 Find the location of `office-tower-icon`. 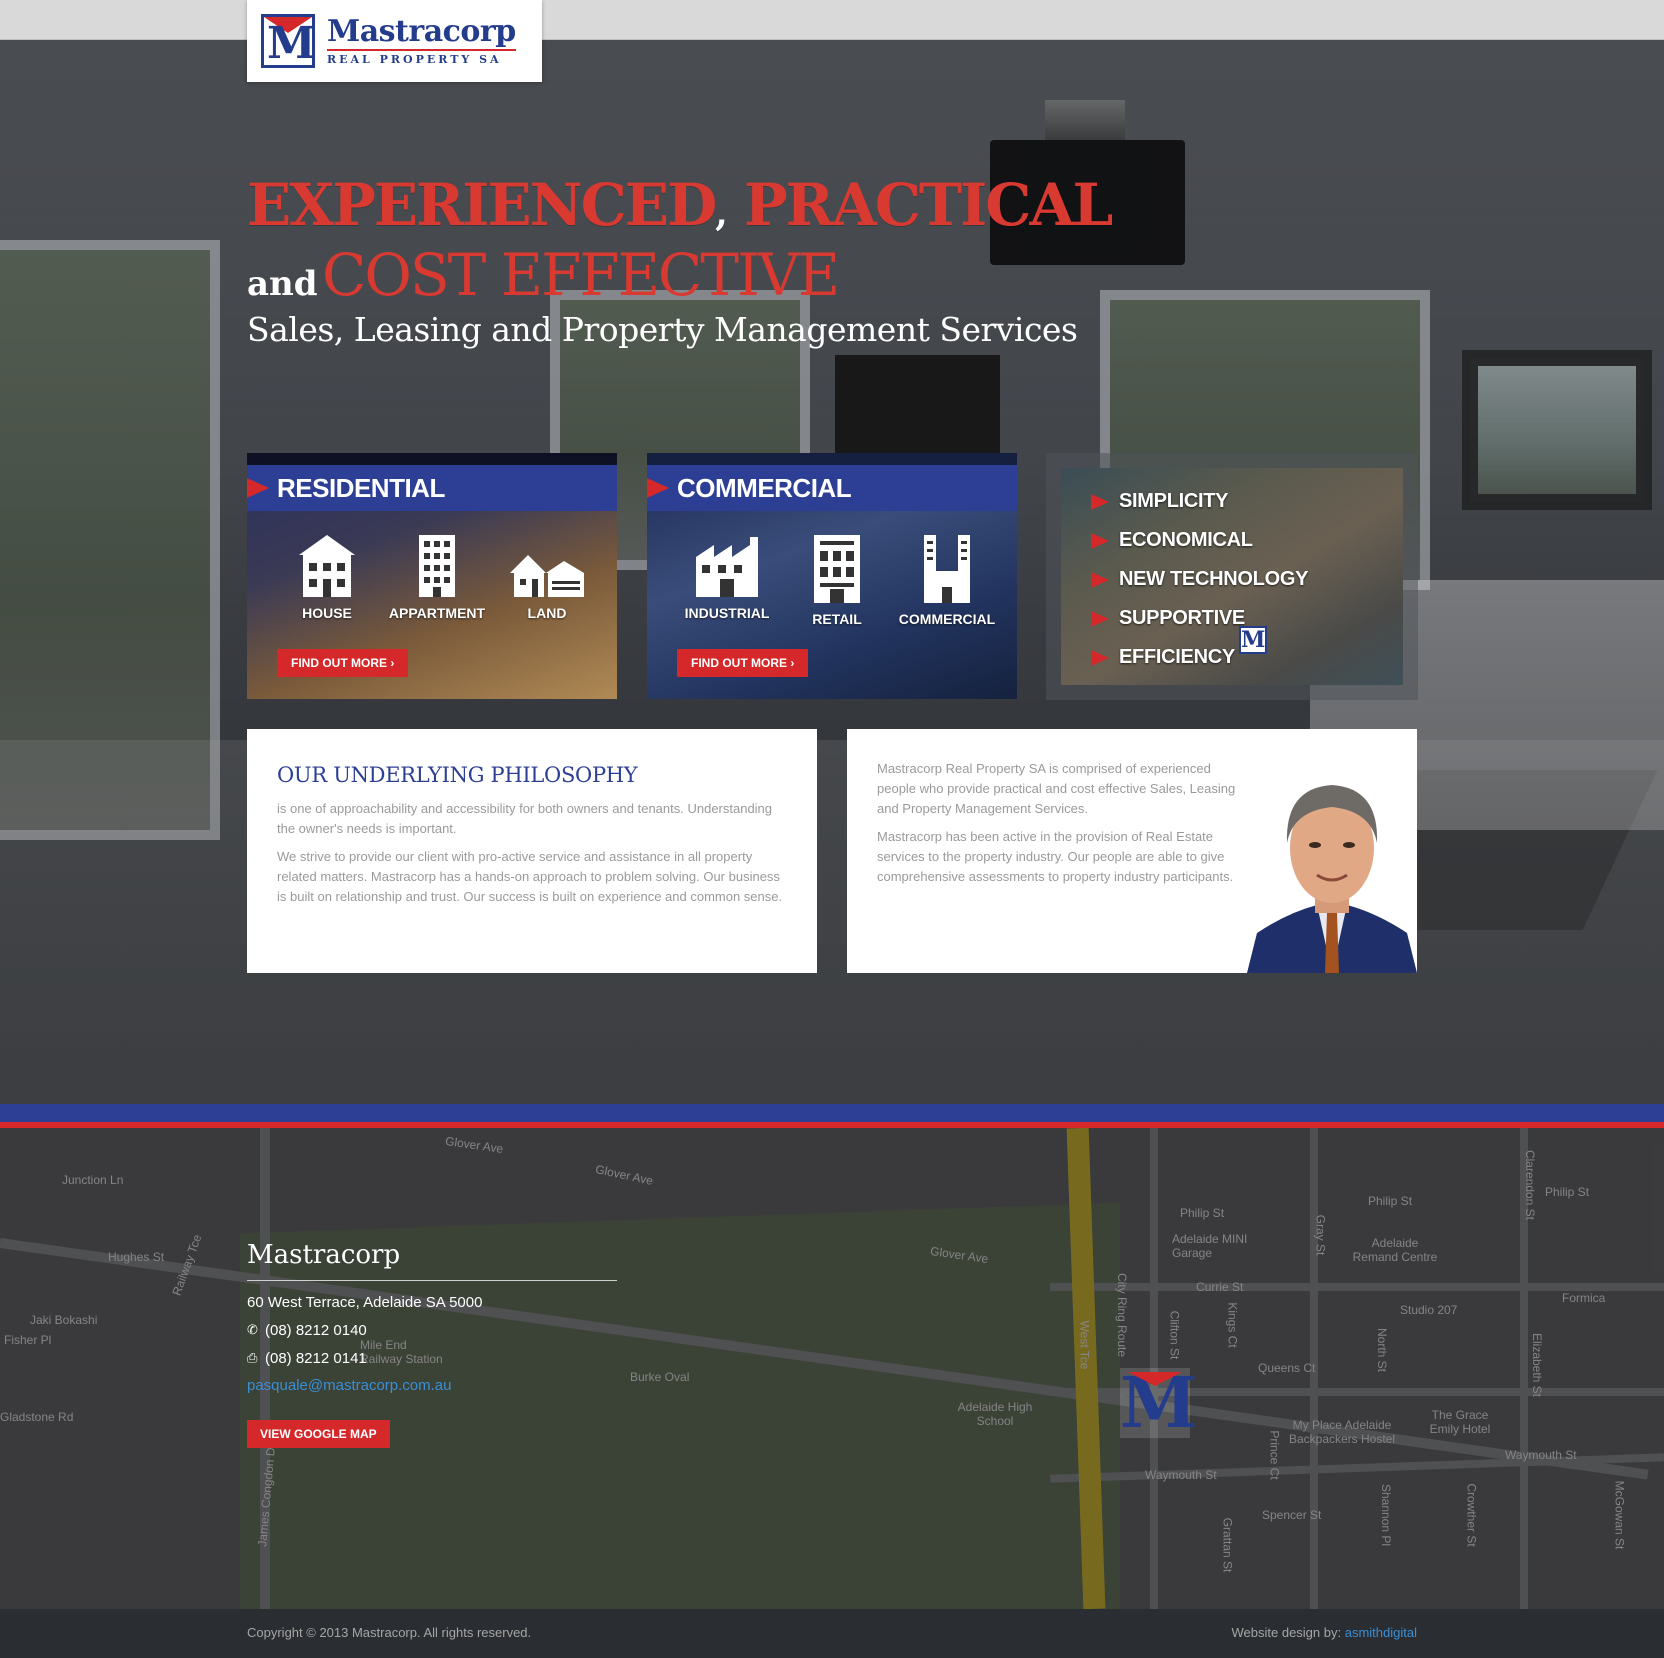

office-tower-icon is located at coordinates (947, 569).